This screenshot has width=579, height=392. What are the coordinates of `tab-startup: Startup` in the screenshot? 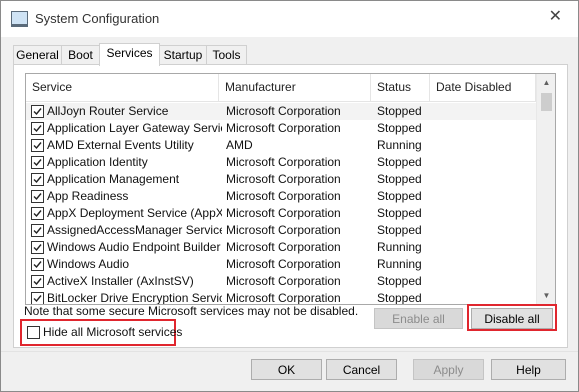 It's located at (183, 55).